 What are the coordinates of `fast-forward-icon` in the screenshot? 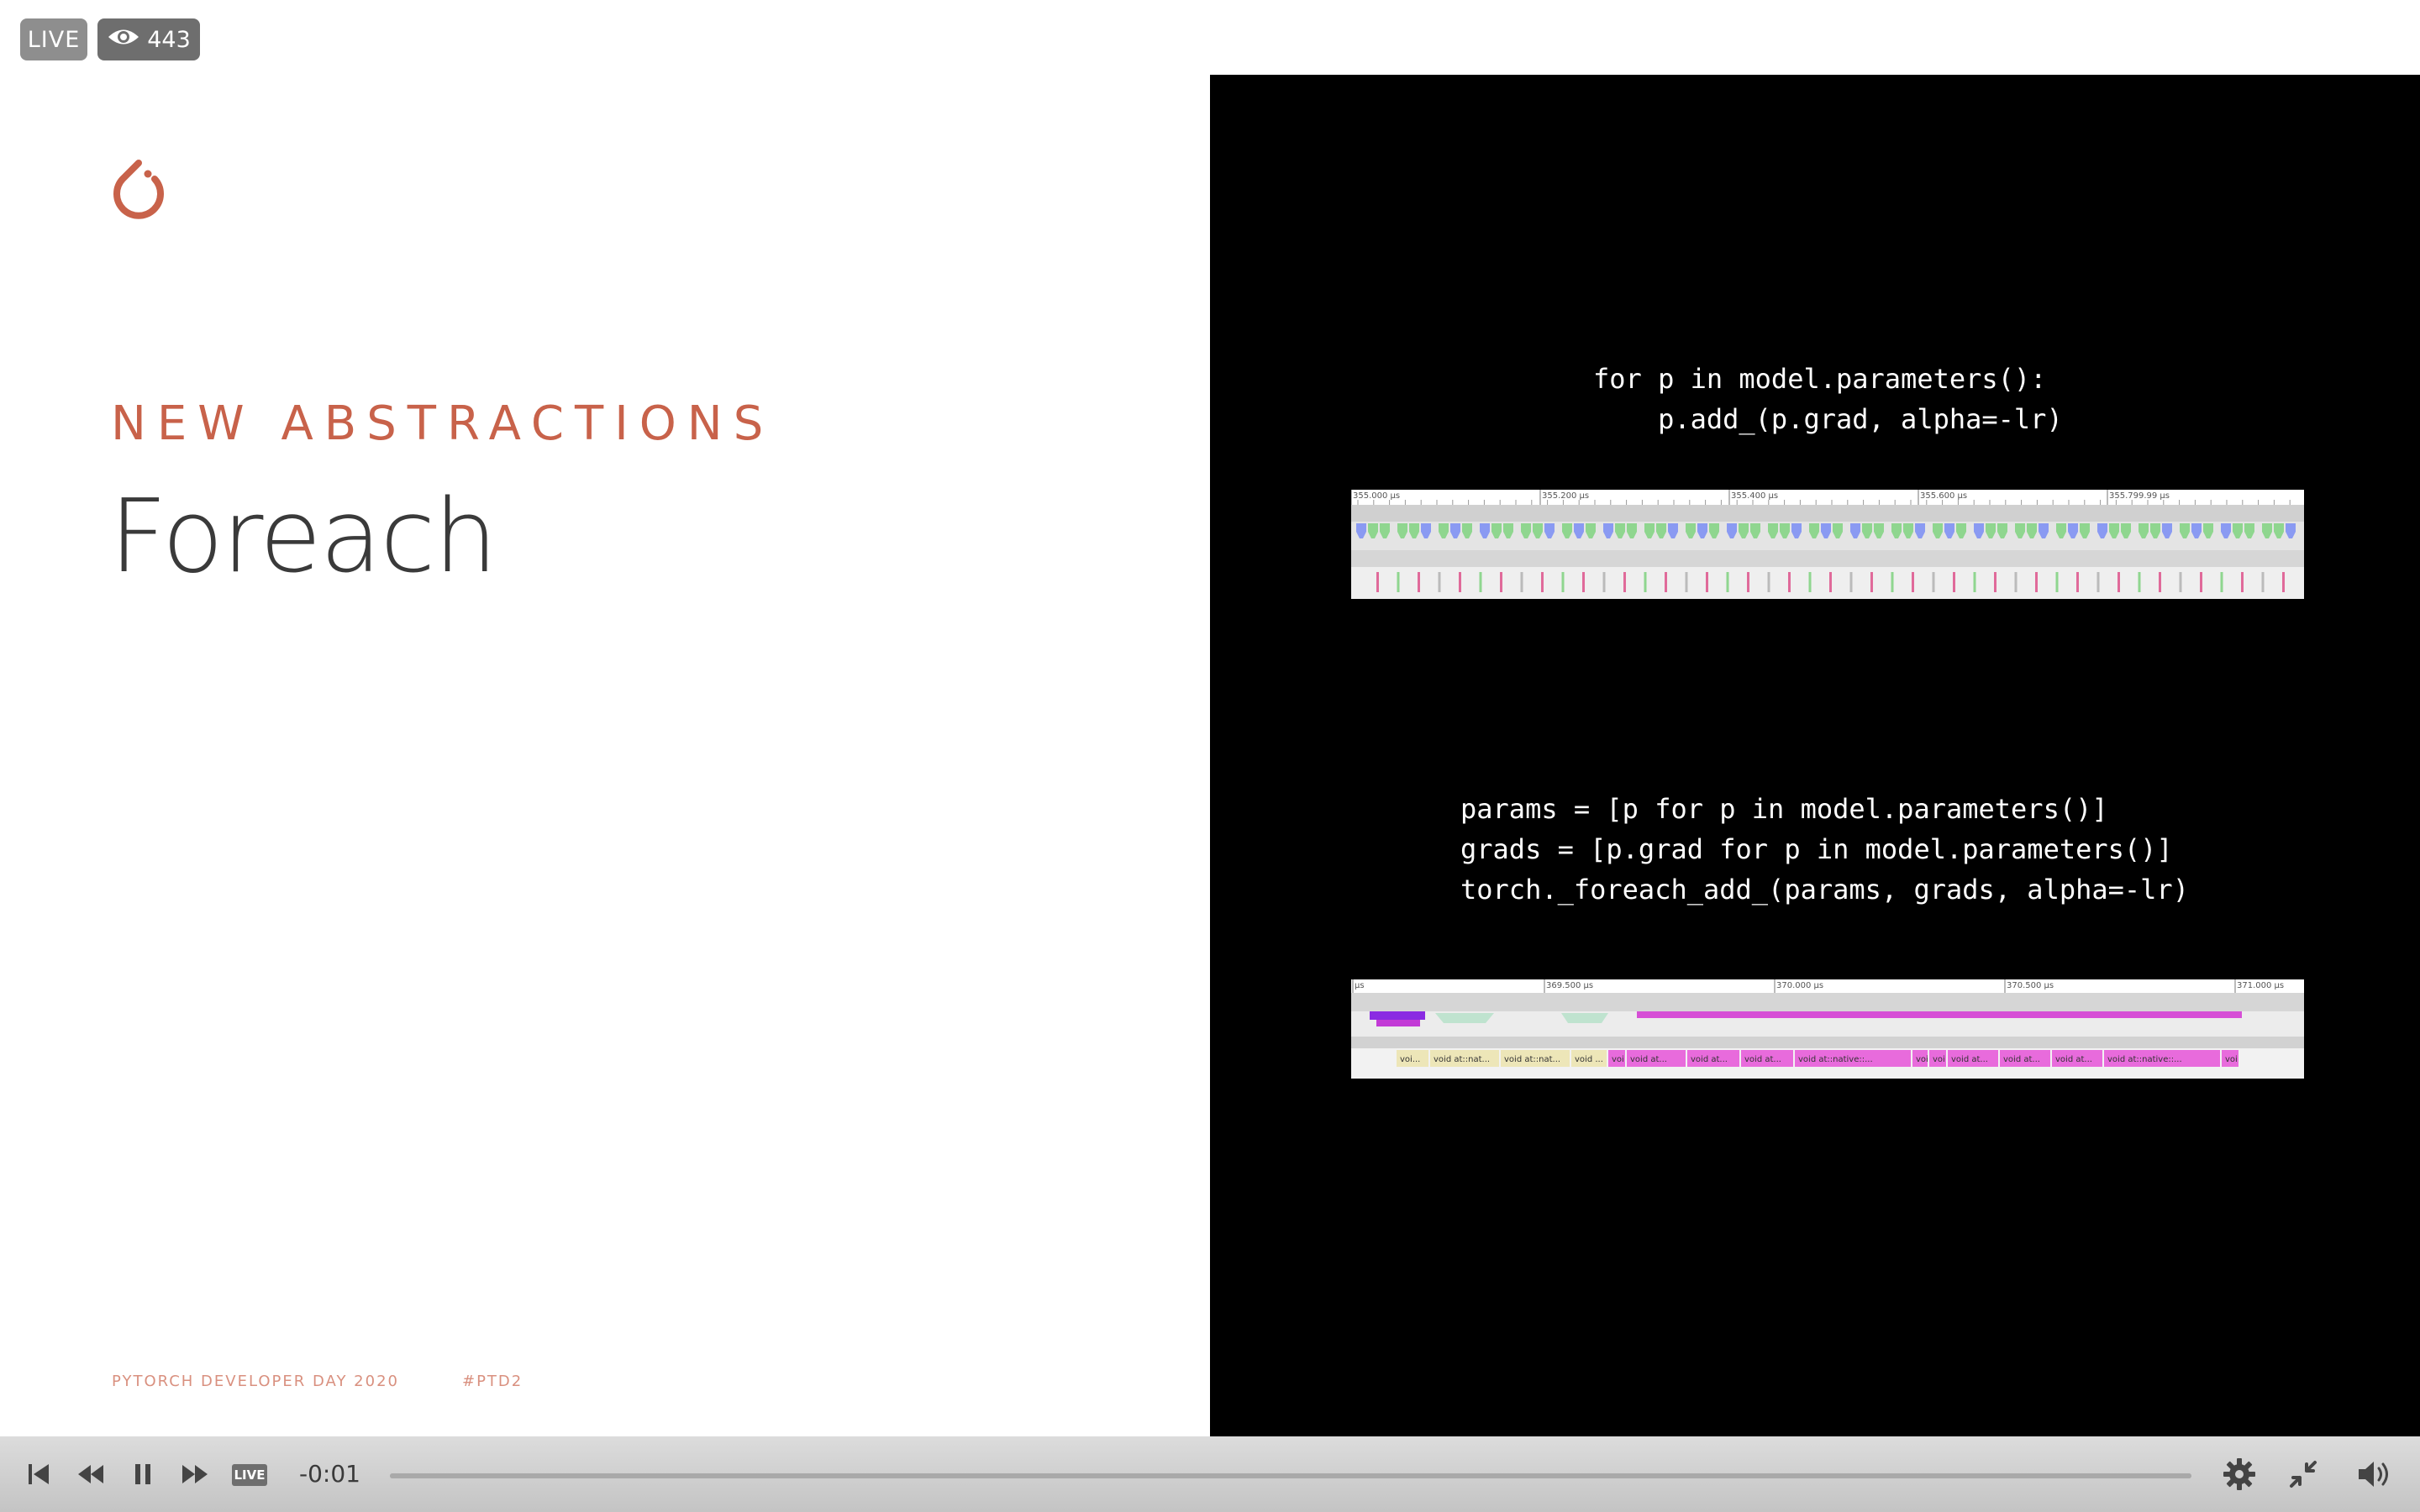 It's located at (195, 1474).